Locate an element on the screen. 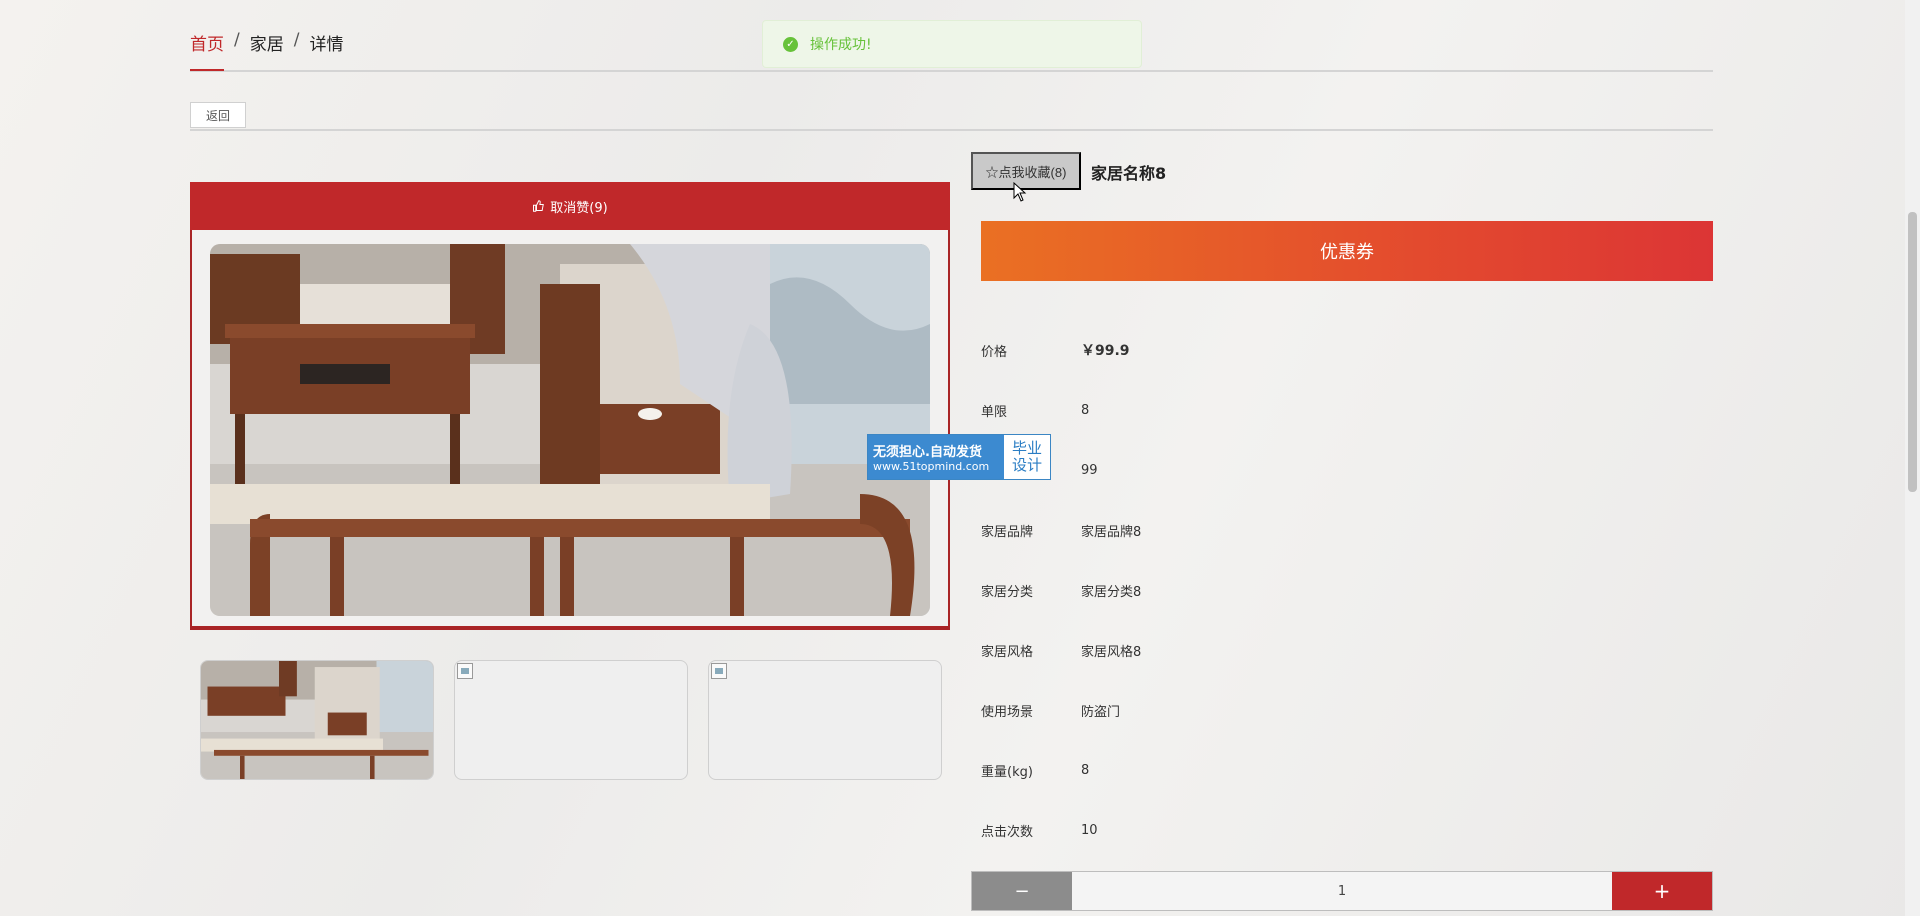 The width and height of the screenshot is (1920, 916). info-row-category: 家居分类 家居分类8 is located at coordinates (1061, 590).